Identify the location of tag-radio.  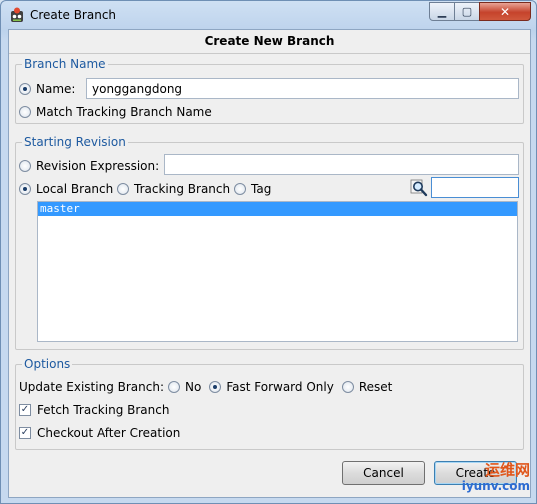
(240, 189).